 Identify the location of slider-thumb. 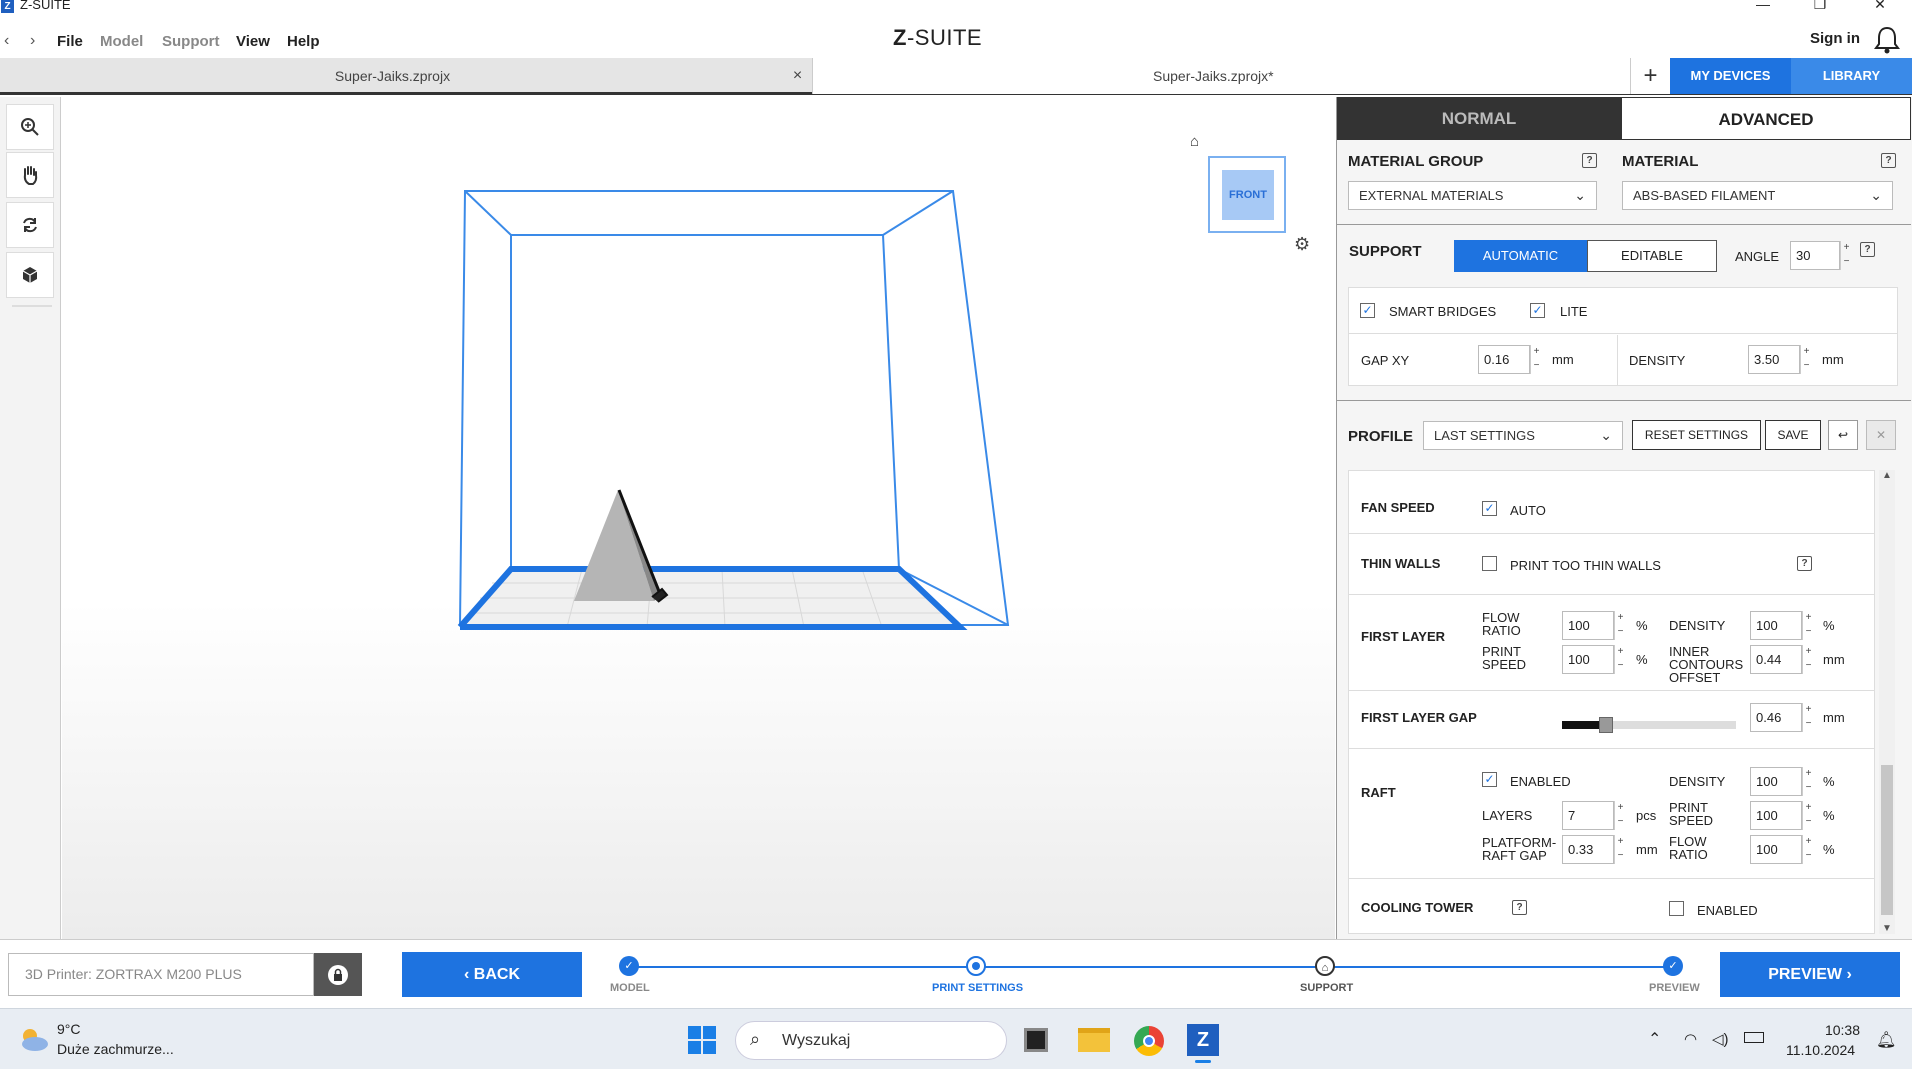
(1605, 725).